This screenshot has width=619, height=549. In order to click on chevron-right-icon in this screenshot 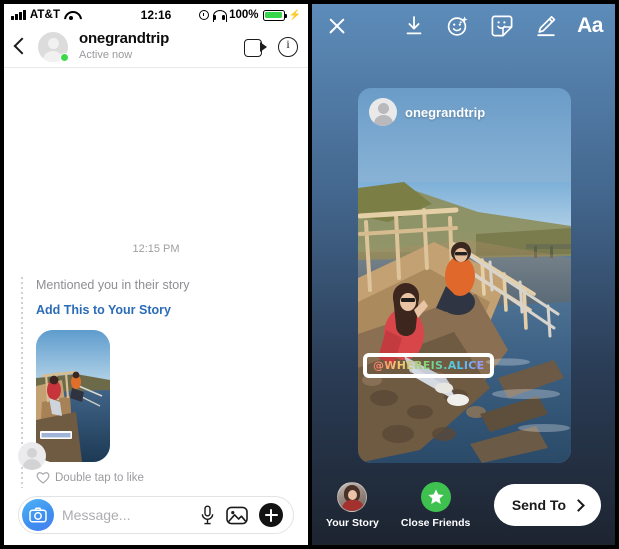, I will do `click(578, 505)`.